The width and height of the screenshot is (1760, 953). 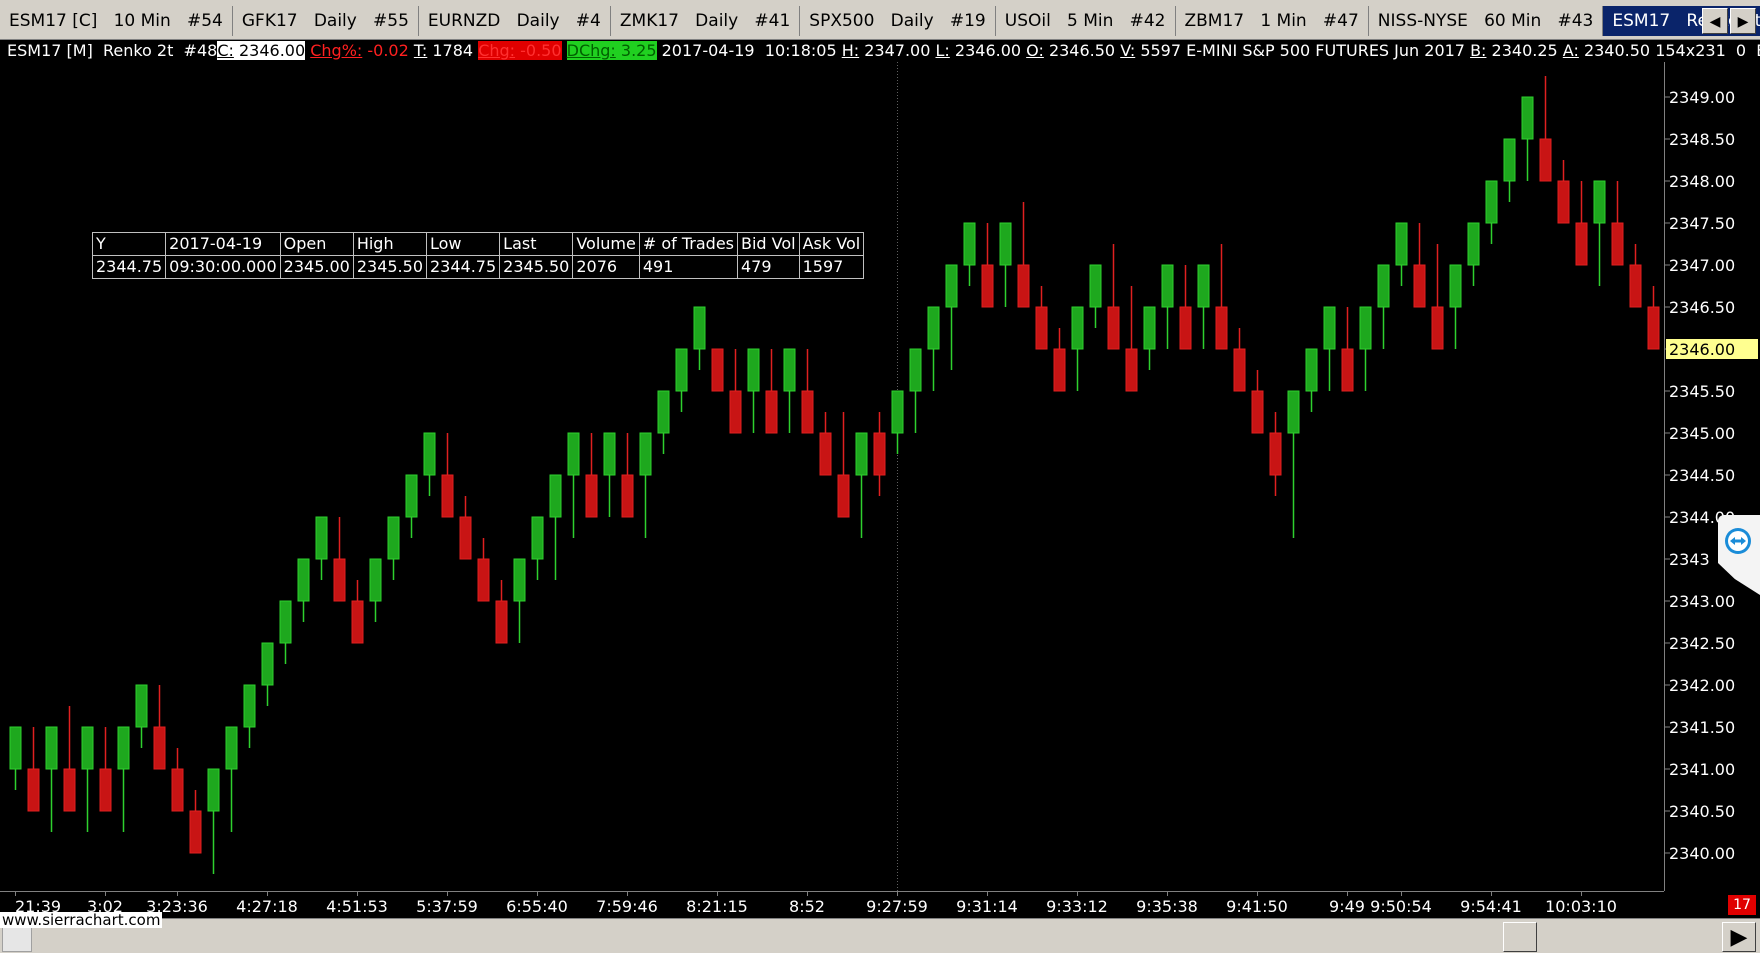 I want to click on tab-scroll-right-button: ▶, so click(x=1743, y=21).